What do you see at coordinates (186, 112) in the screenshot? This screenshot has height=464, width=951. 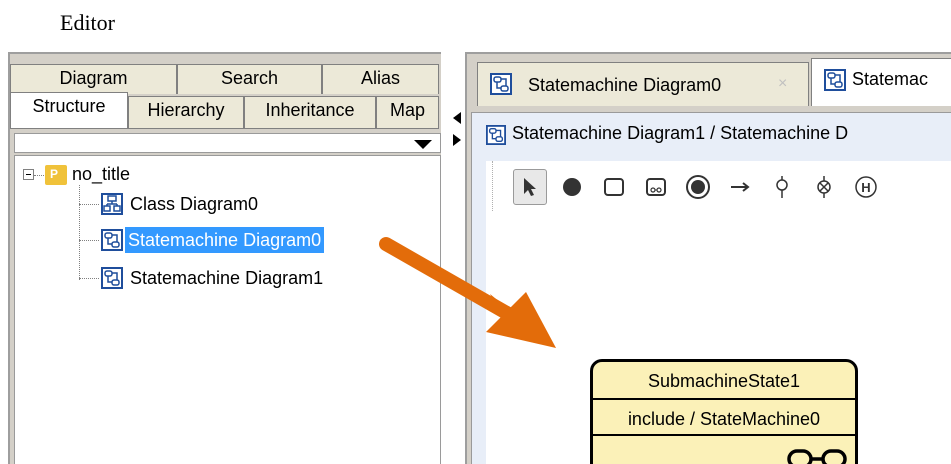 I see `tab-hierarchy: Hierarchy` at bounding box center [186, 112].